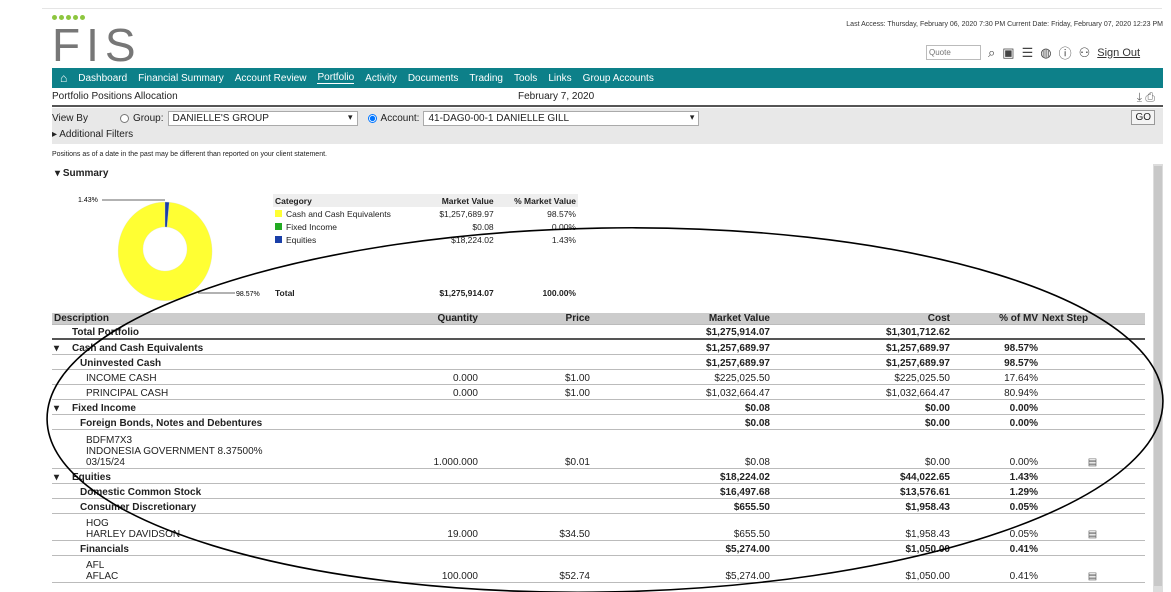 The height and width of the screenshot is (592, 1171). I want to click on col-cost: Cost, so click(862, 319).